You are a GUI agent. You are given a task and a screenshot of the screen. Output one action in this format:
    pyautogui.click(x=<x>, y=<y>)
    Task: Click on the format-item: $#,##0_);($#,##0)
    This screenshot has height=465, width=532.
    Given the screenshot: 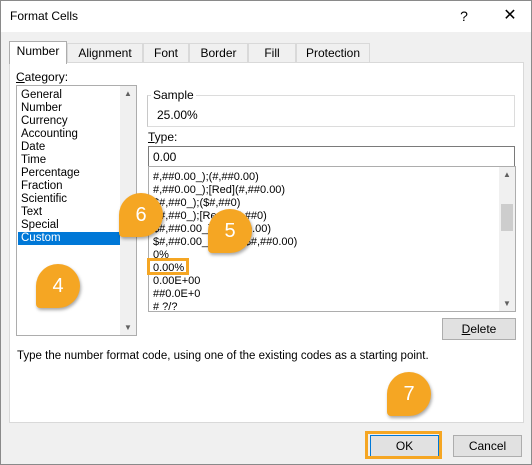 What is the action you would take?
    pyautogui.click(x=196, y=203)
    